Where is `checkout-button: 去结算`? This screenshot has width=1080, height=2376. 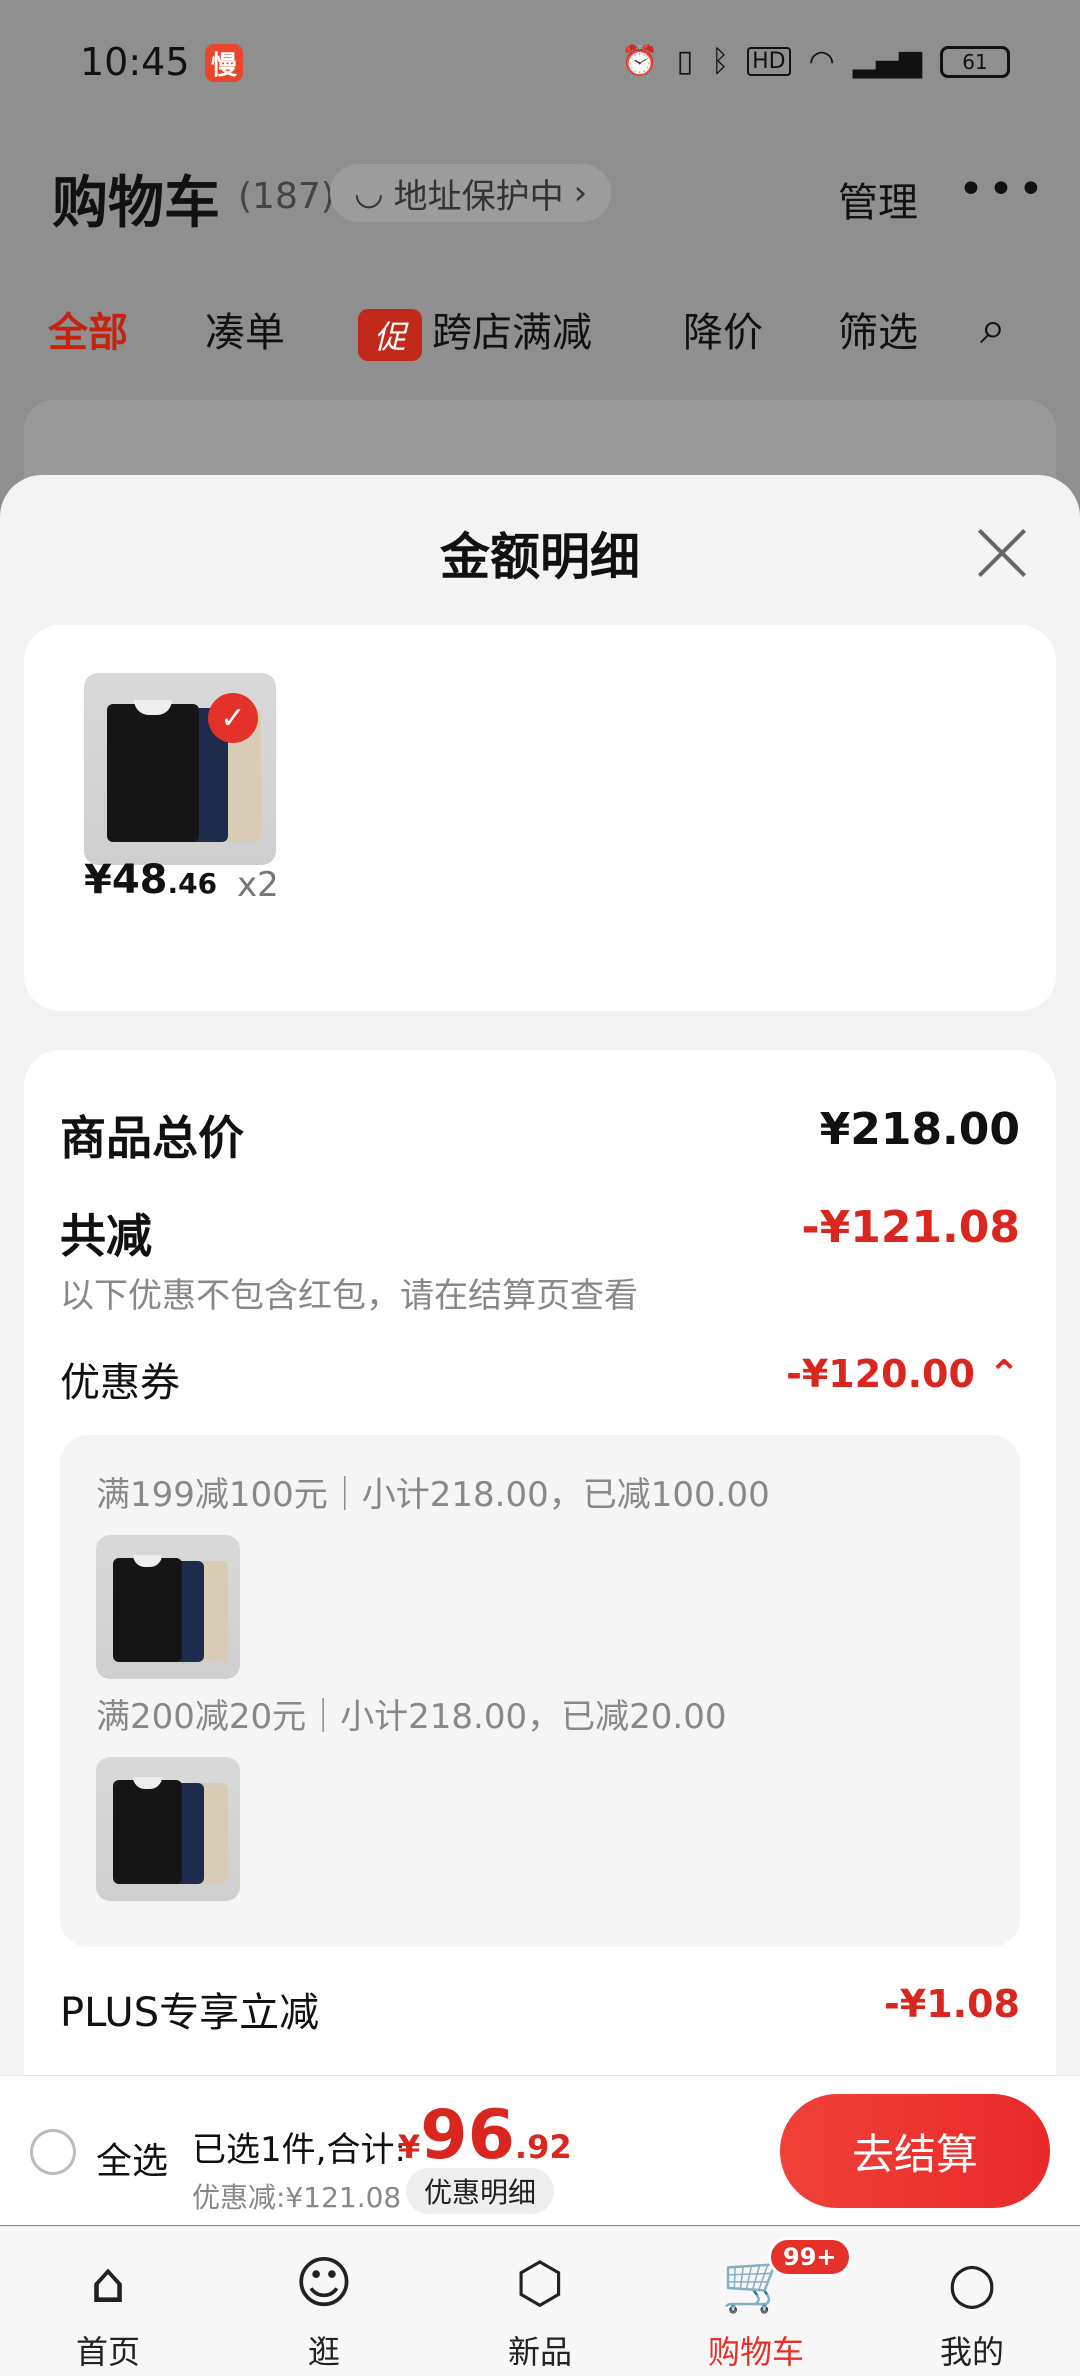
checkout-button: 去结算 is located at coordinates (915, 2151).